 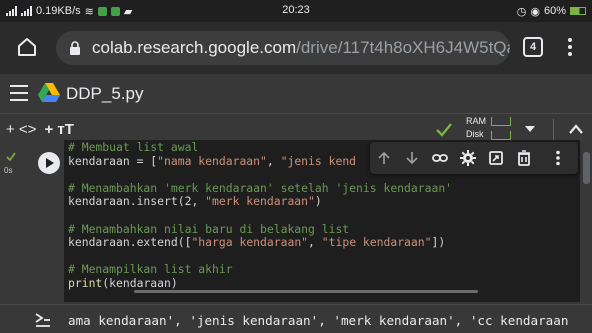 I want to click on run-icon, so click(x=50, y=163).